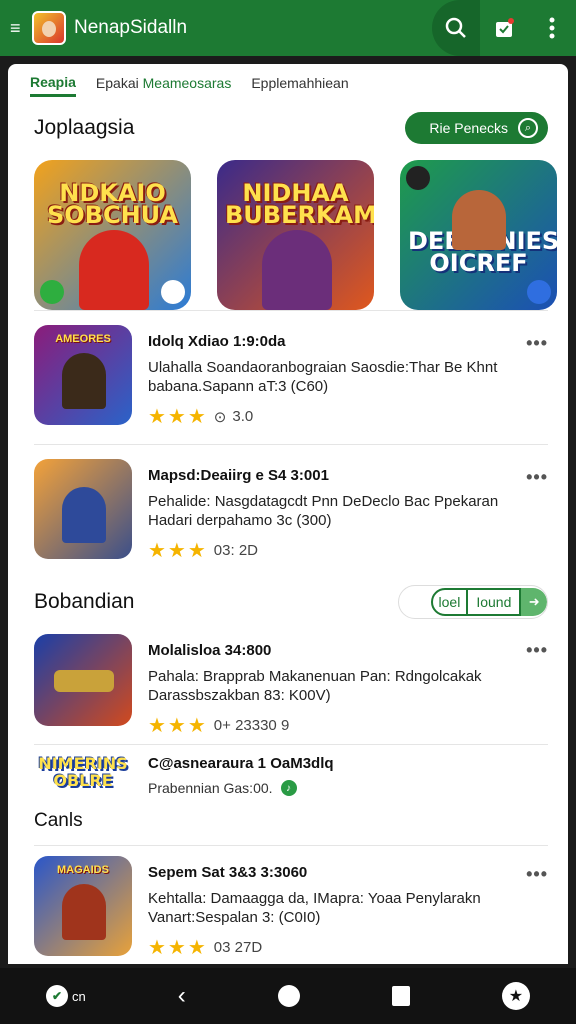 This screenshot has height=1024, width=576. I want to click on settings-badge-icon, so click(418, 178).